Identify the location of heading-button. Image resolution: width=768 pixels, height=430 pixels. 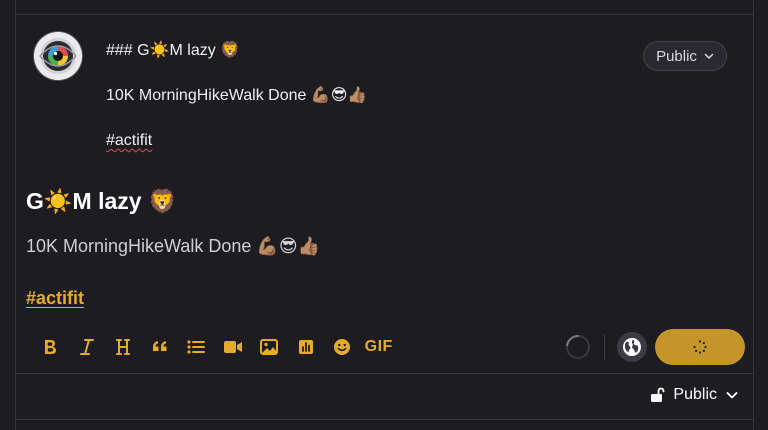
(123, 347).